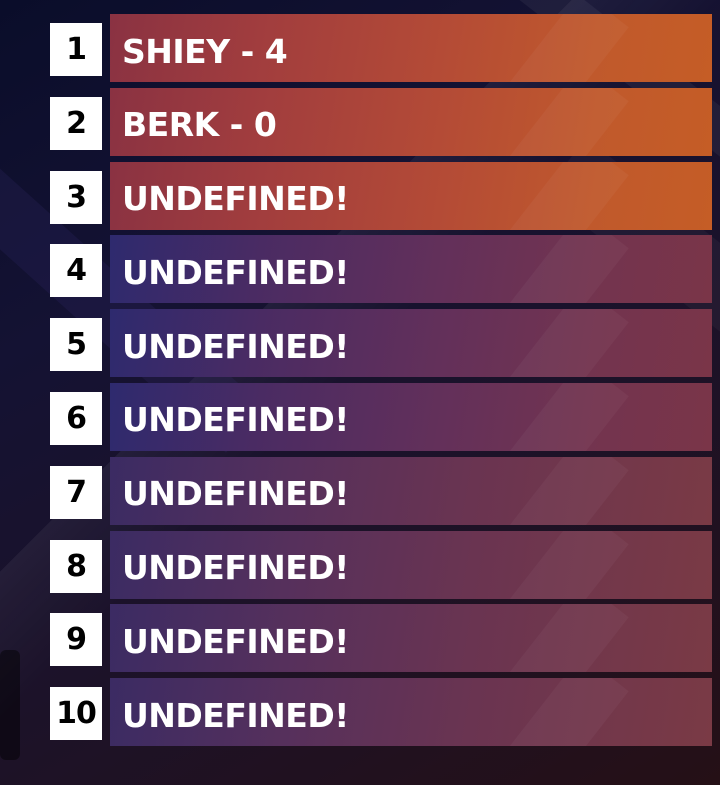 The image size is (720, 785). I want to click on leaderboard-row: 10 UNDEFINED!, so click(381, 712).